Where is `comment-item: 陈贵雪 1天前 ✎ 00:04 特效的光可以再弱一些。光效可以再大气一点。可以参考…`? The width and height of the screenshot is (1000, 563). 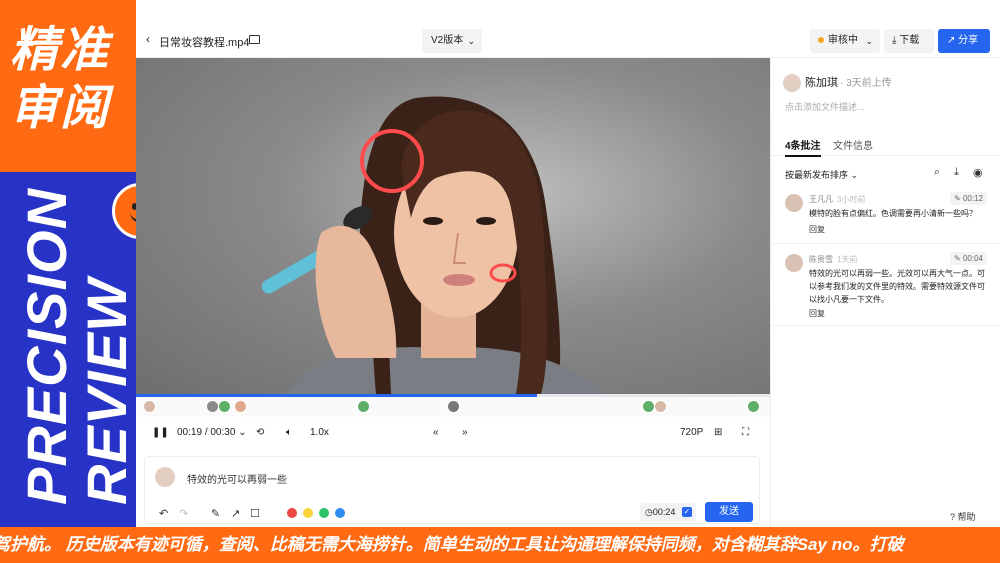
comment-item: 陈贵雪 1天前 ✎ 00:04 特效的光可以再弱一些。光效可以再大气一点。可以参考… is located at coordinates (885, 287).